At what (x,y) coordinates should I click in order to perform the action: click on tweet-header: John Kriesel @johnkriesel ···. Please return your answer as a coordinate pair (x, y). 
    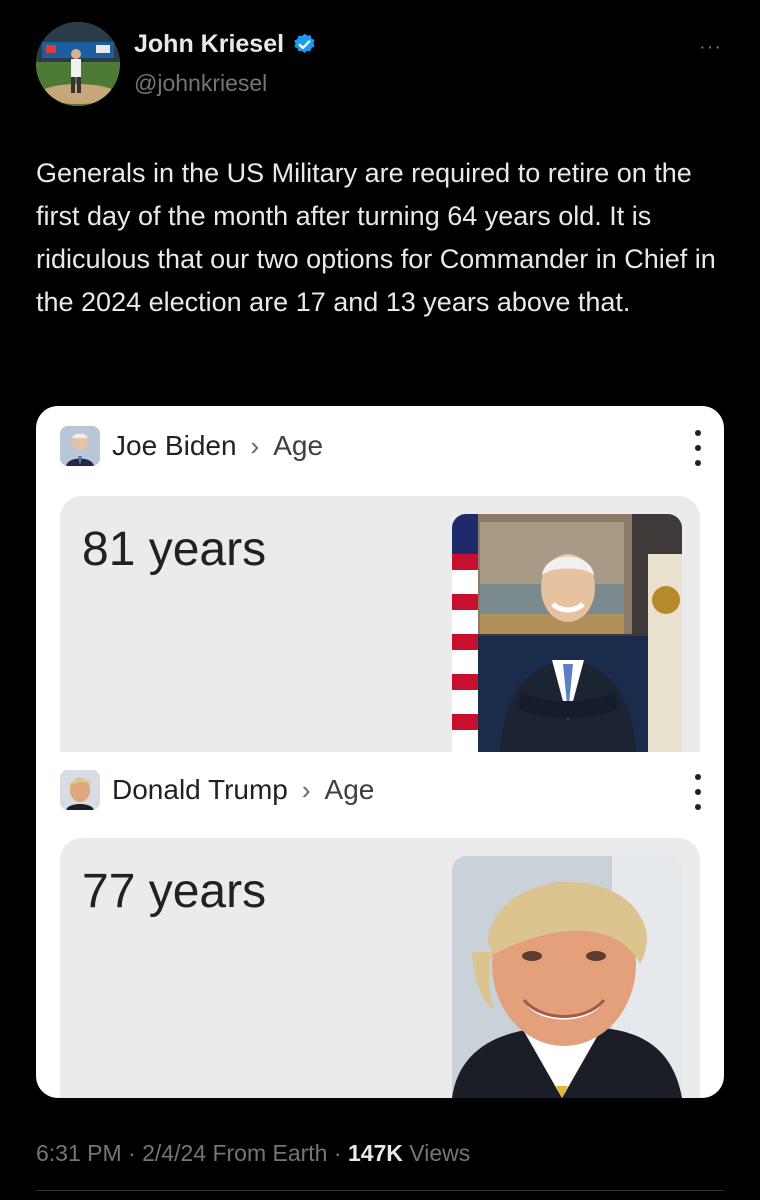
    Looking at the image, I should click on (386, 67).